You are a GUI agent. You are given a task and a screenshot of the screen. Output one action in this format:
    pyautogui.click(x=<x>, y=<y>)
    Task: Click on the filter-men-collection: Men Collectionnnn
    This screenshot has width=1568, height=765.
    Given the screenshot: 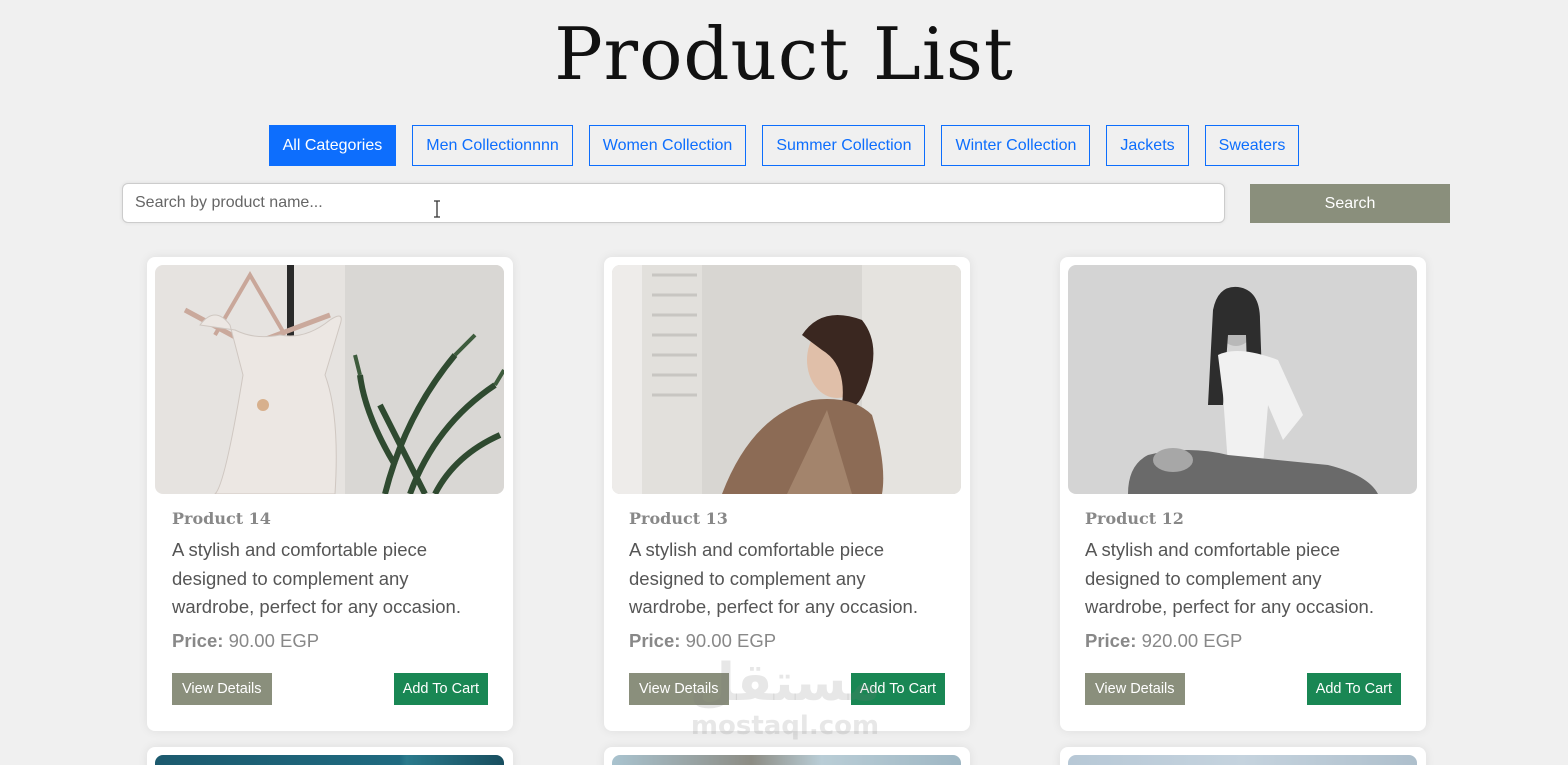 What is the action you would take?
    pyautogui.click(x=492, y=145)
    